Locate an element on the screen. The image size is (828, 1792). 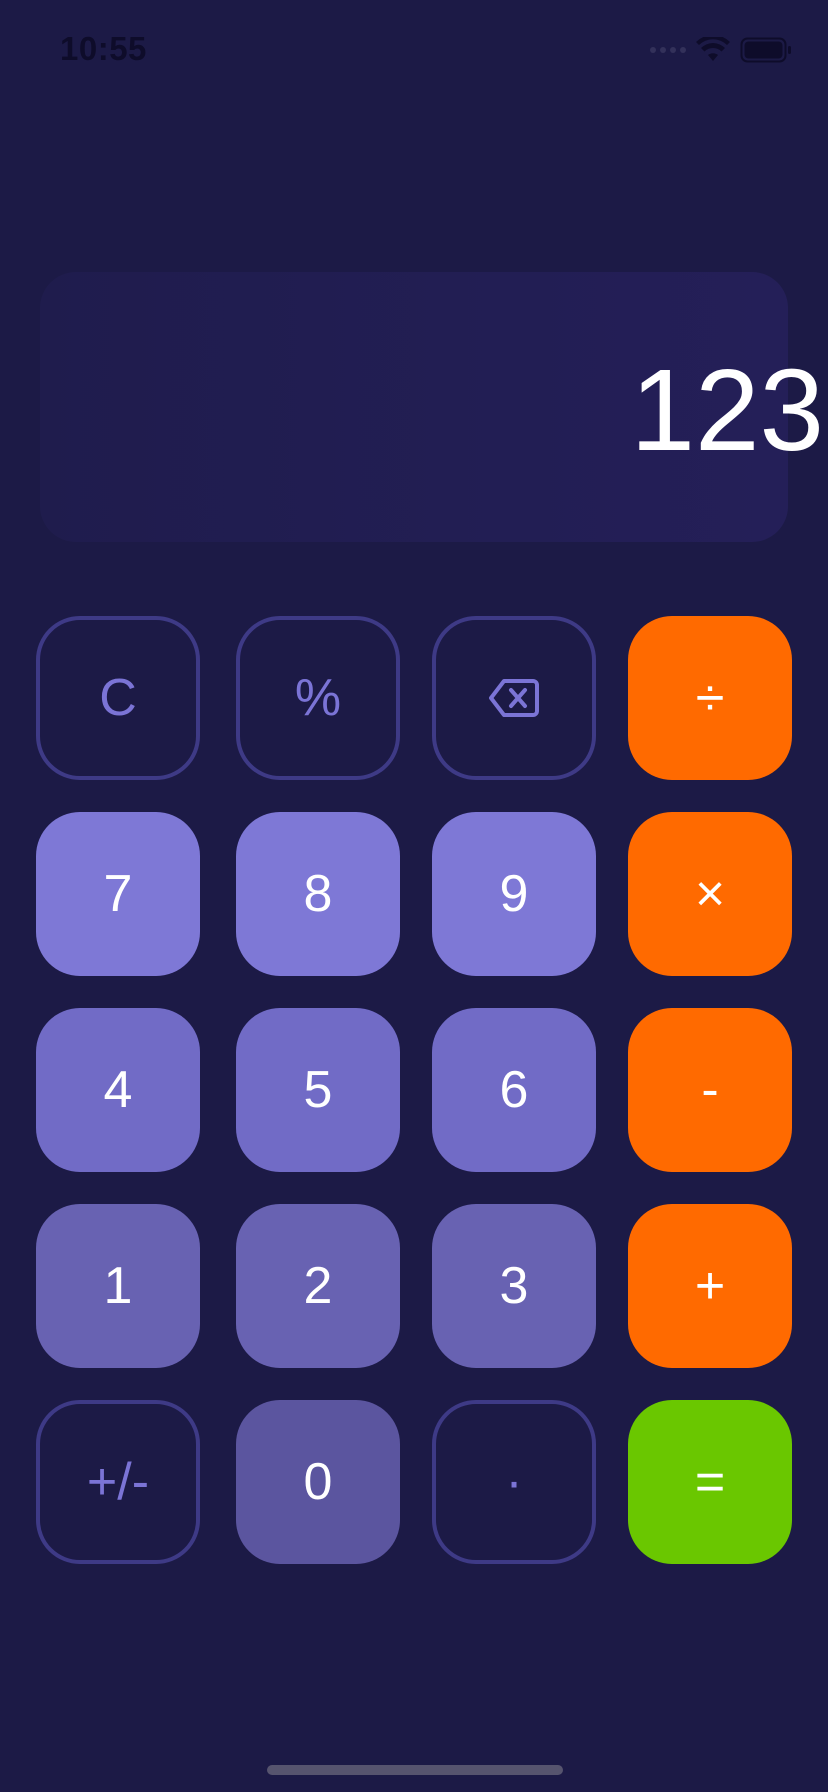
add-button: + is located at coordinates (710, 1286).